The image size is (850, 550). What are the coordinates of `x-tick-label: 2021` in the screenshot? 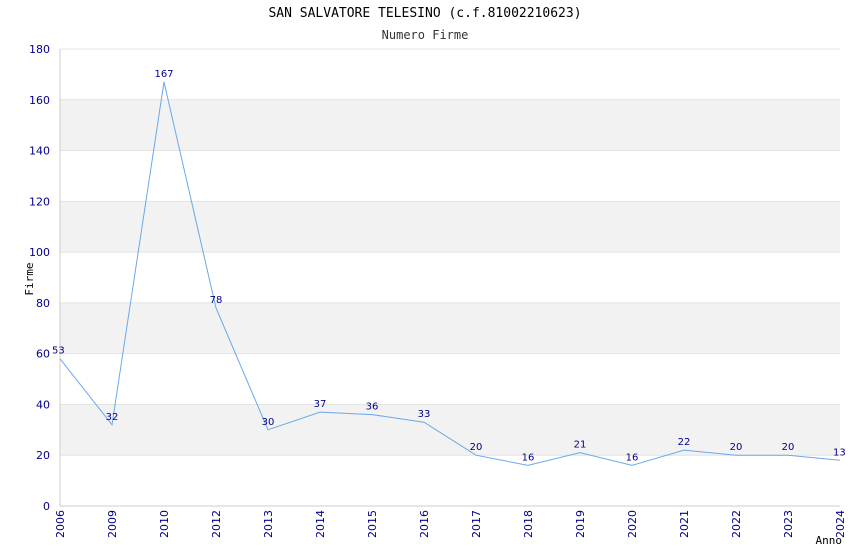 It's located at (684, 524).